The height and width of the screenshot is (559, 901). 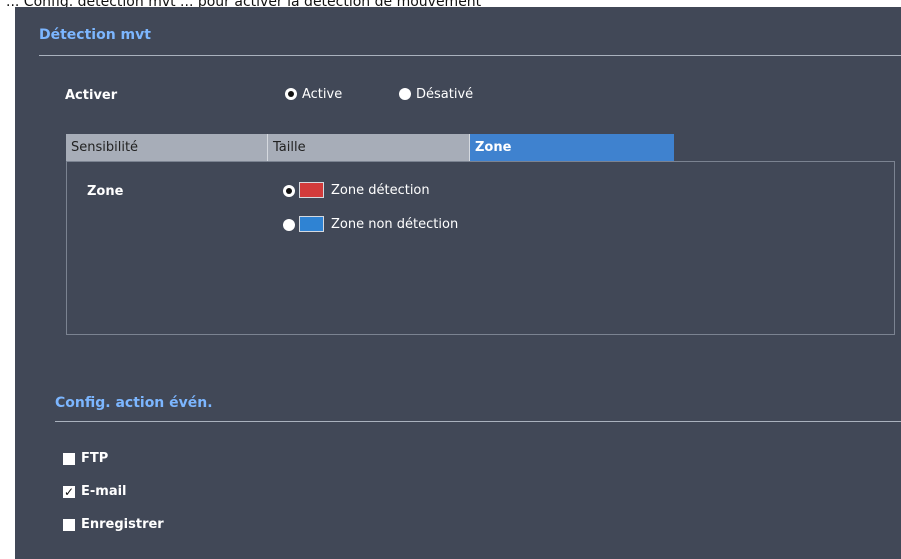 What do you see at coordinates (291, 94) in the screenshot?
I see `active-radio` at bounding box center [291, 94].